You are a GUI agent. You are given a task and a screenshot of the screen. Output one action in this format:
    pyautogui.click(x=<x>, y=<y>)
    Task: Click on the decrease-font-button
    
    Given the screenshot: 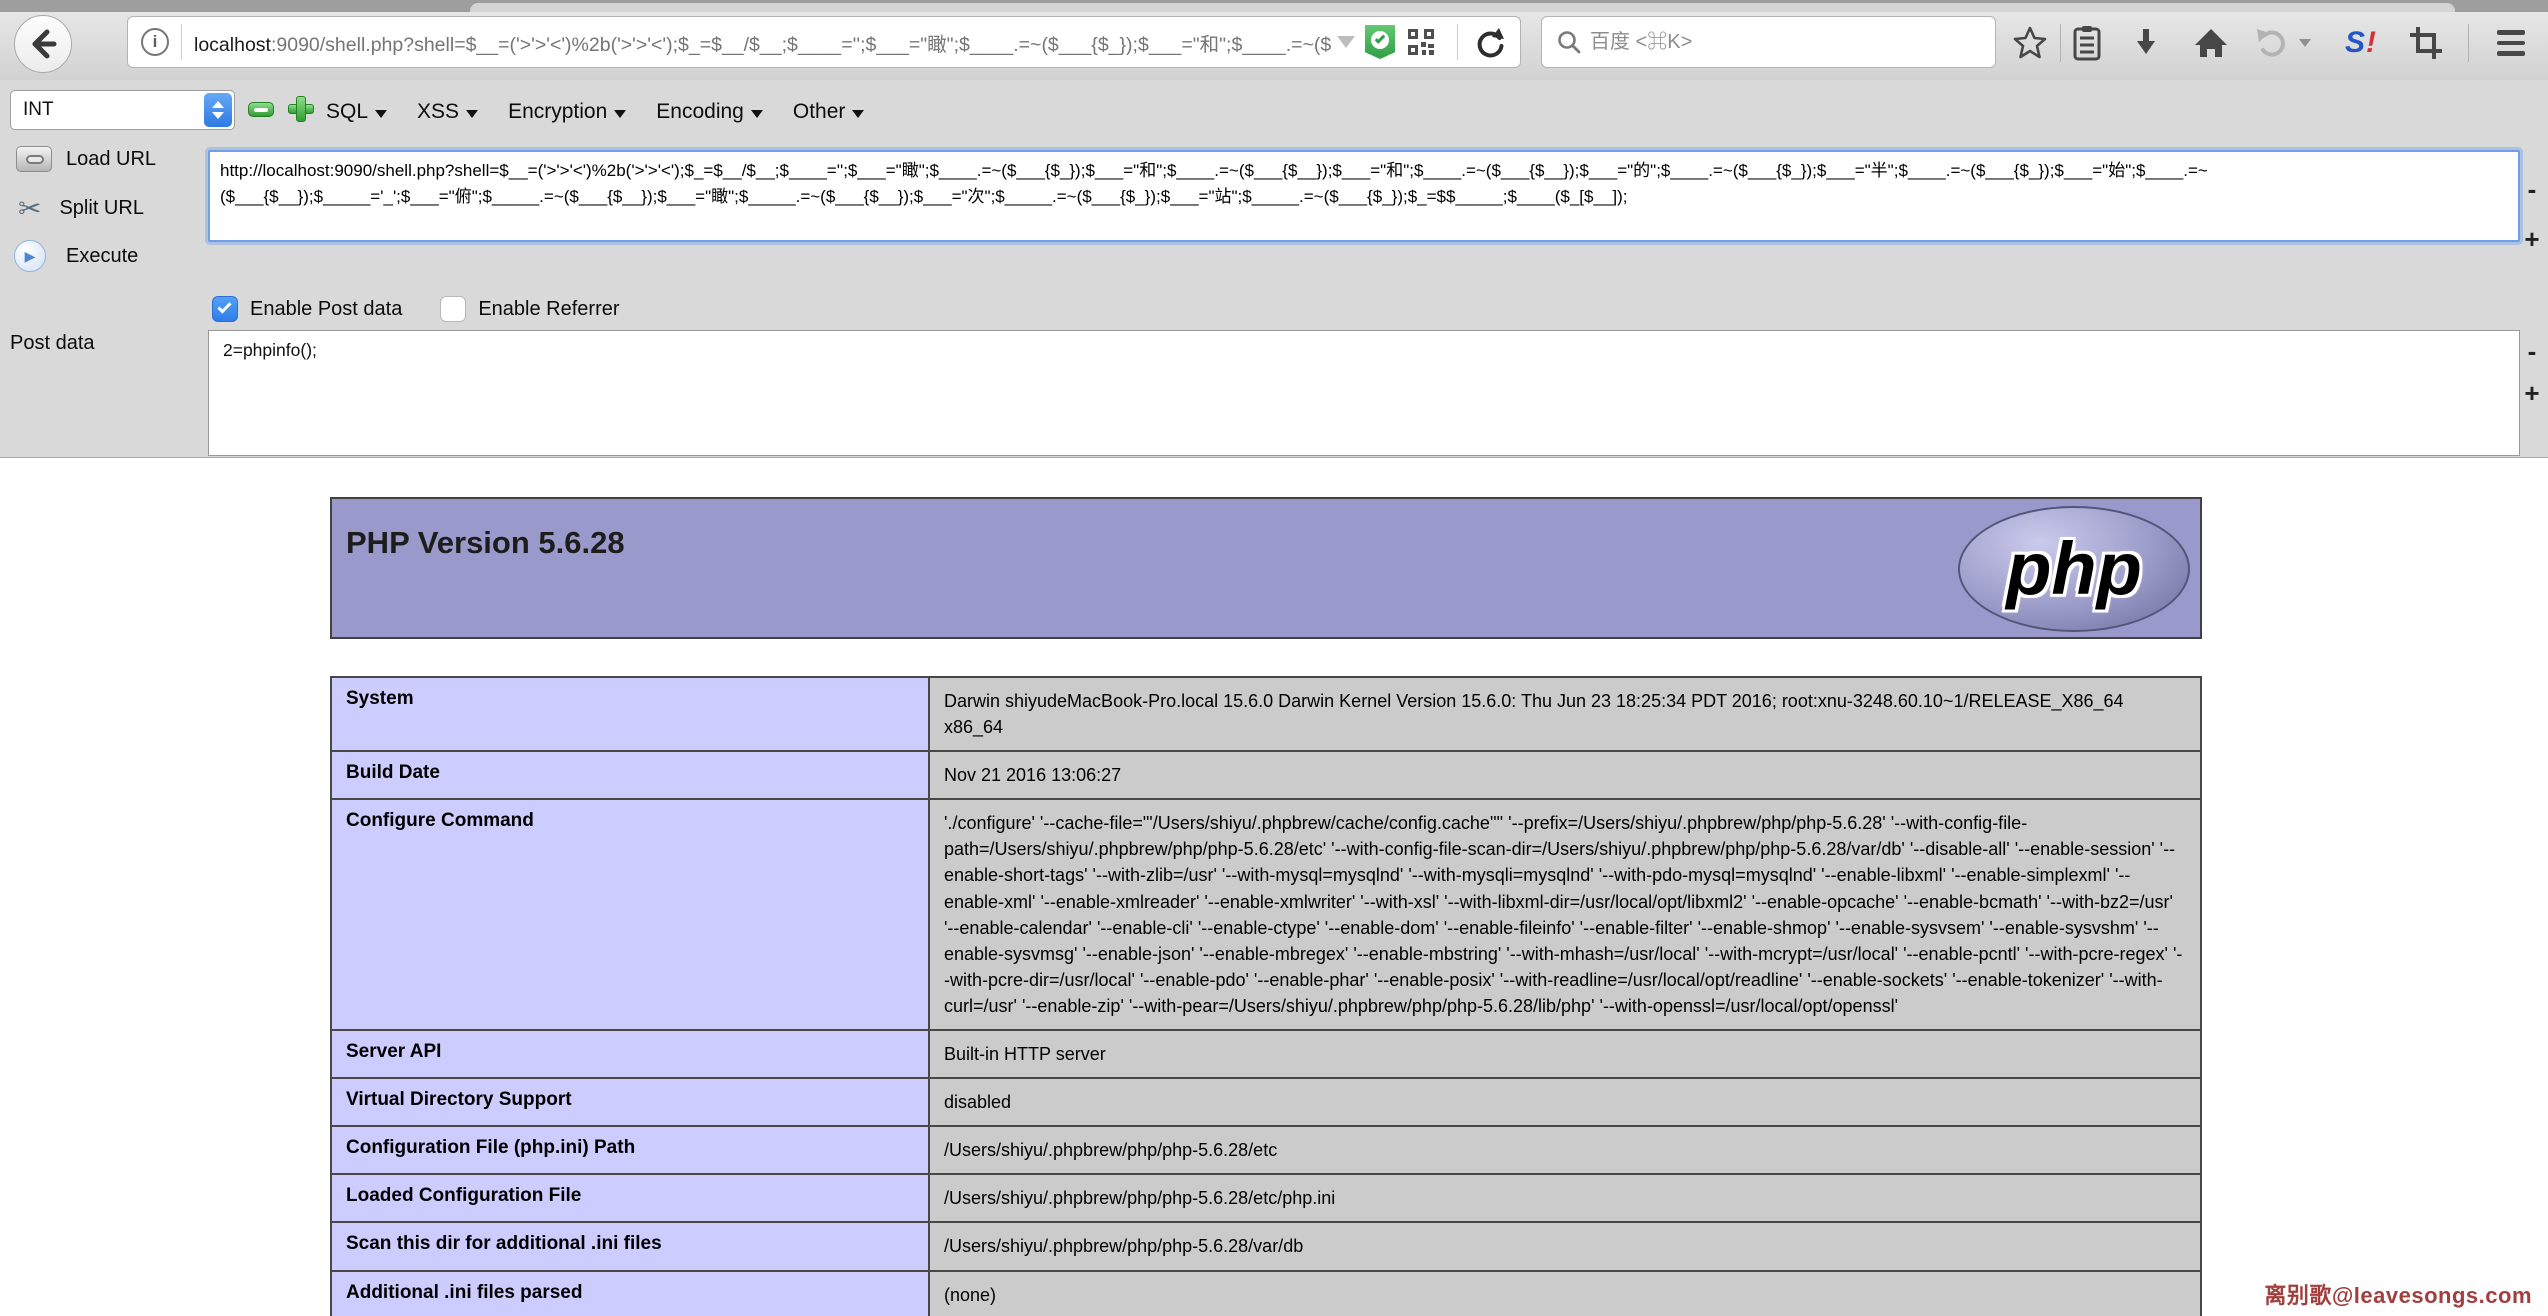 What is the action you would take?
    pyautogui.click(x=261, y=109)
    